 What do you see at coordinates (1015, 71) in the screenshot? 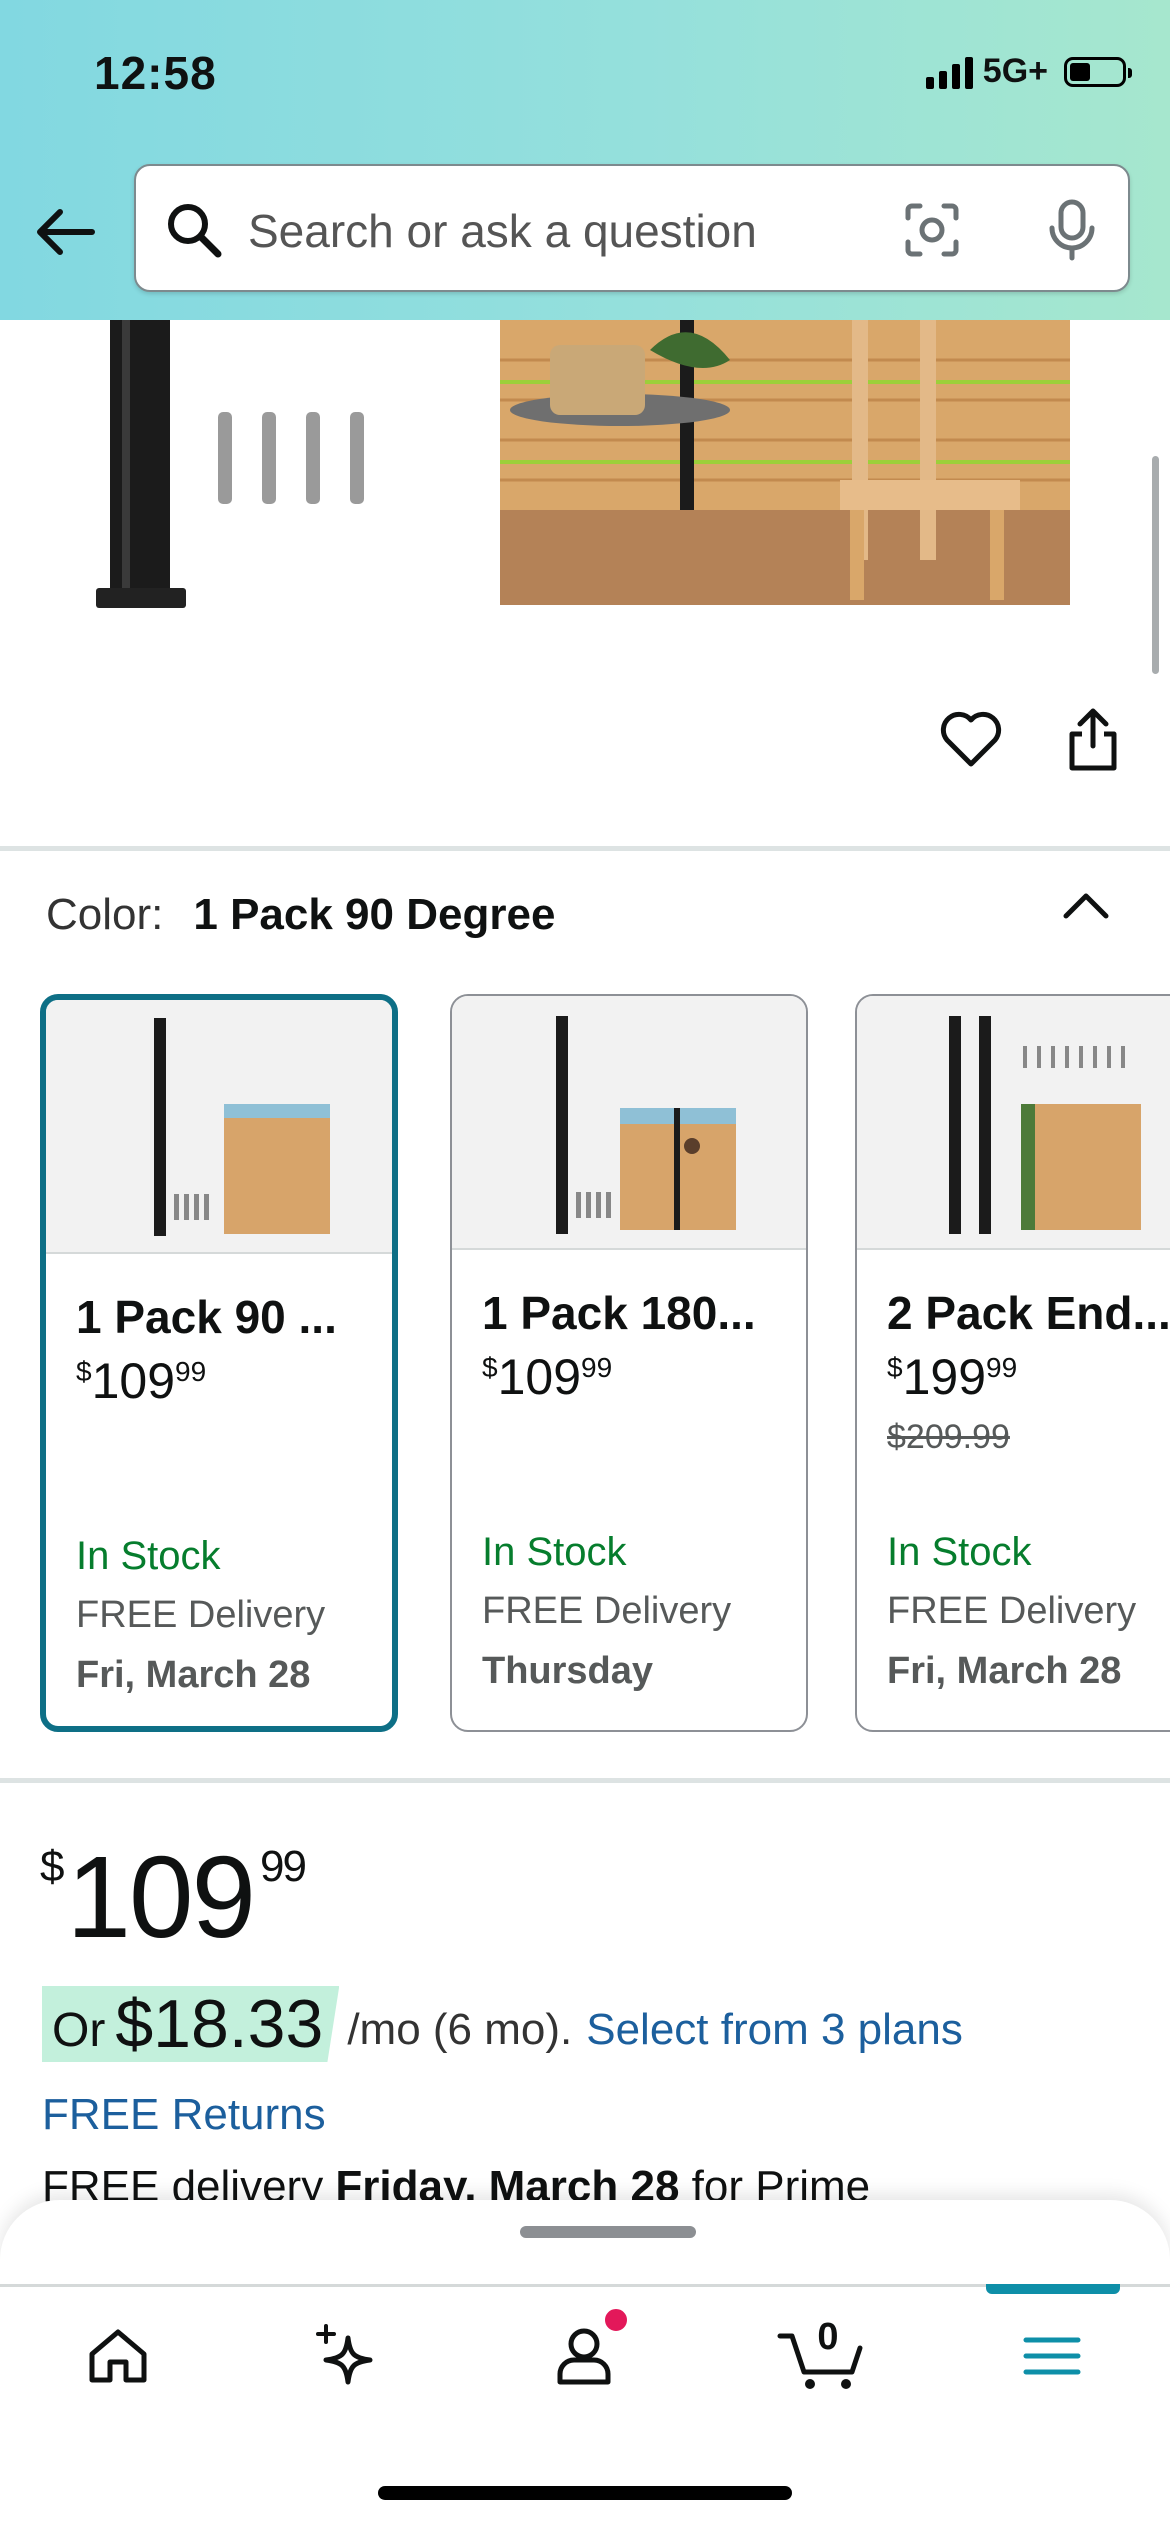
I see `network-label: 5G+` at bounding box center [1015, 71].